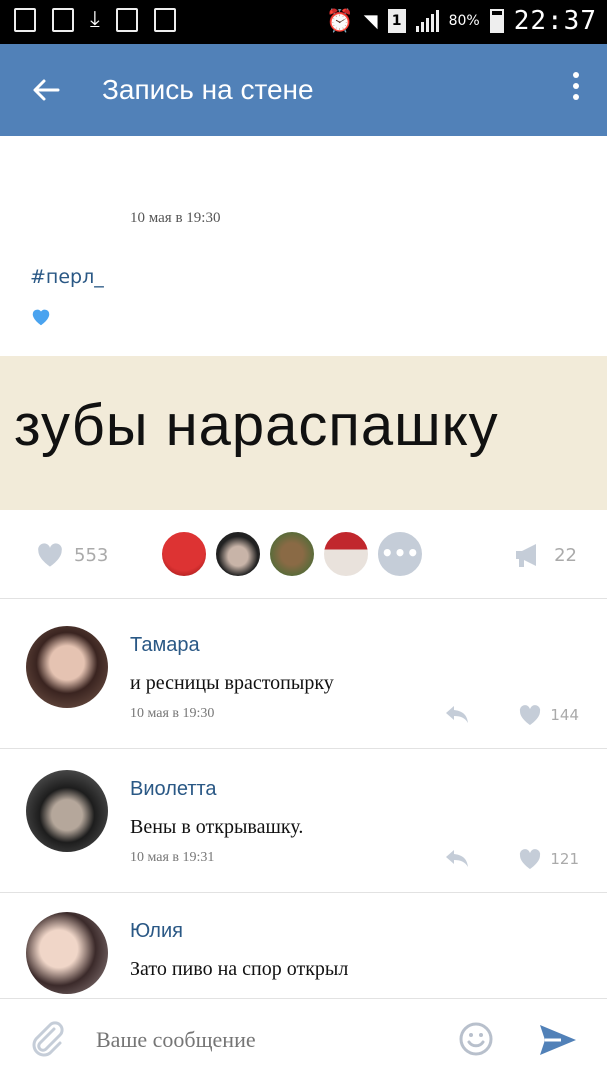  Describe the element at coordinates (256, 1040) in the screenshot. I see `message-input` at that location.